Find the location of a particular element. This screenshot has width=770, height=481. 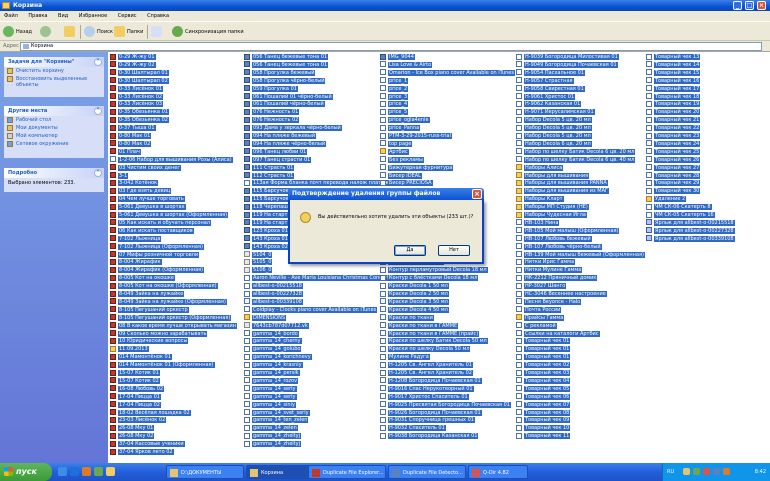

file-item: Товарный чек 01 is located at coordinates (580, 341).